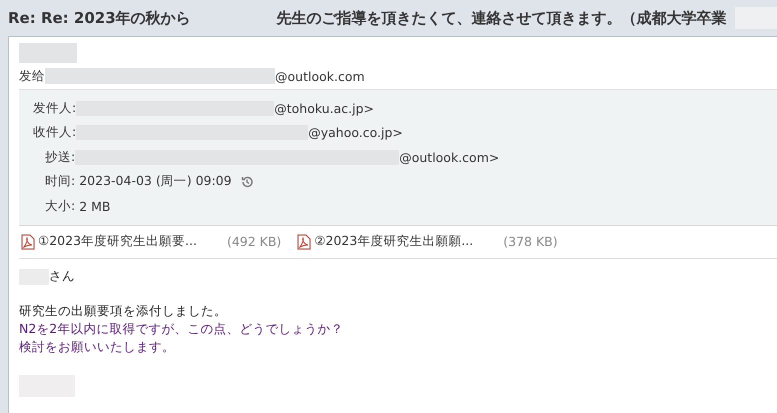 Image resolution: width=777 pixels, height=413 pixels. I want to click on field-value: @tohoku.ac.jp>, so click(324, 108).